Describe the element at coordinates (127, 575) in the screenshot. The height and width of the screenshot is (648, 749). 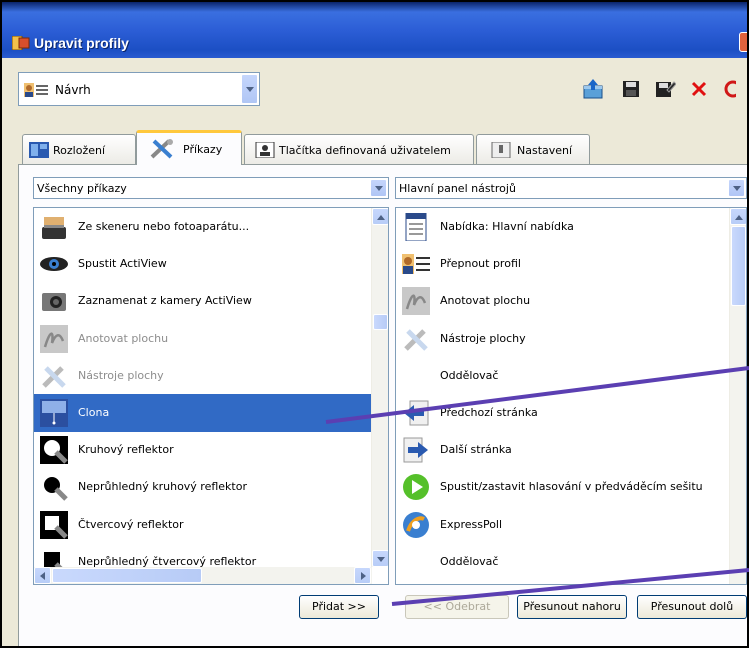
I see `horizontal-scroll-thumb` at that location.